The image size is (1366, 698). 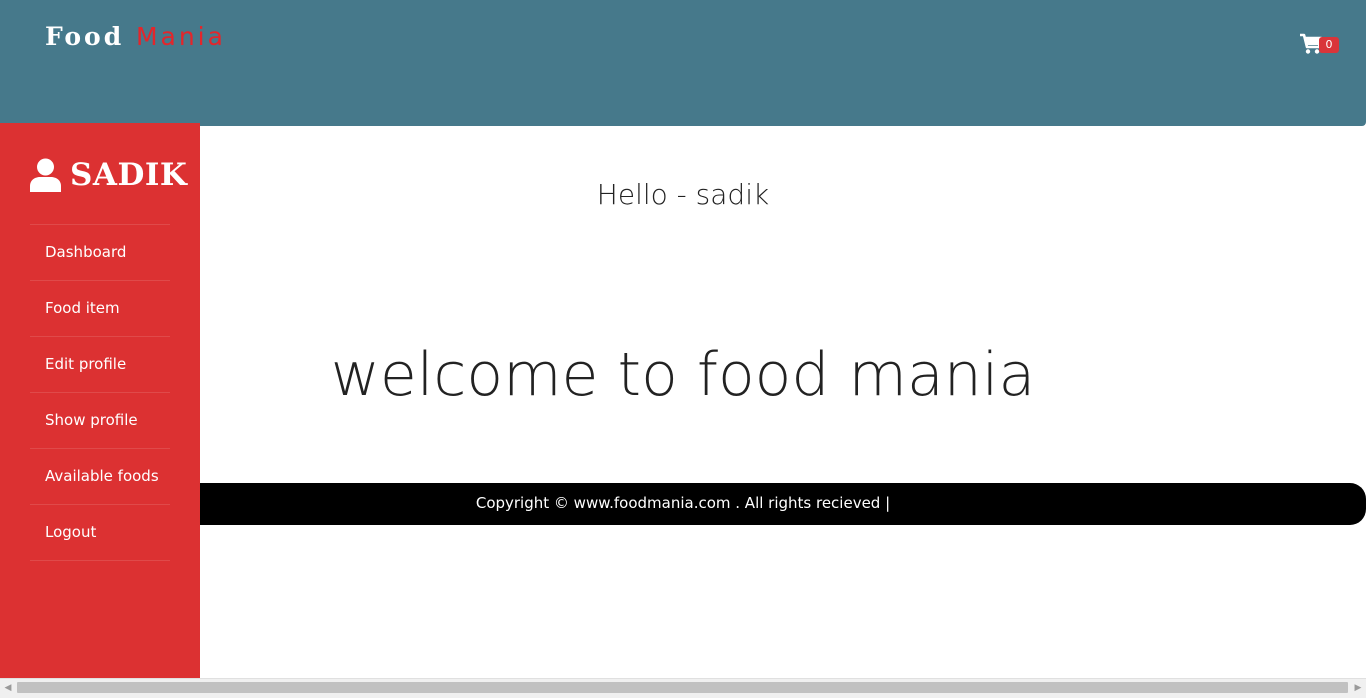 I want to click on brand-logo: Food Mania, so click(x=135, y=36).